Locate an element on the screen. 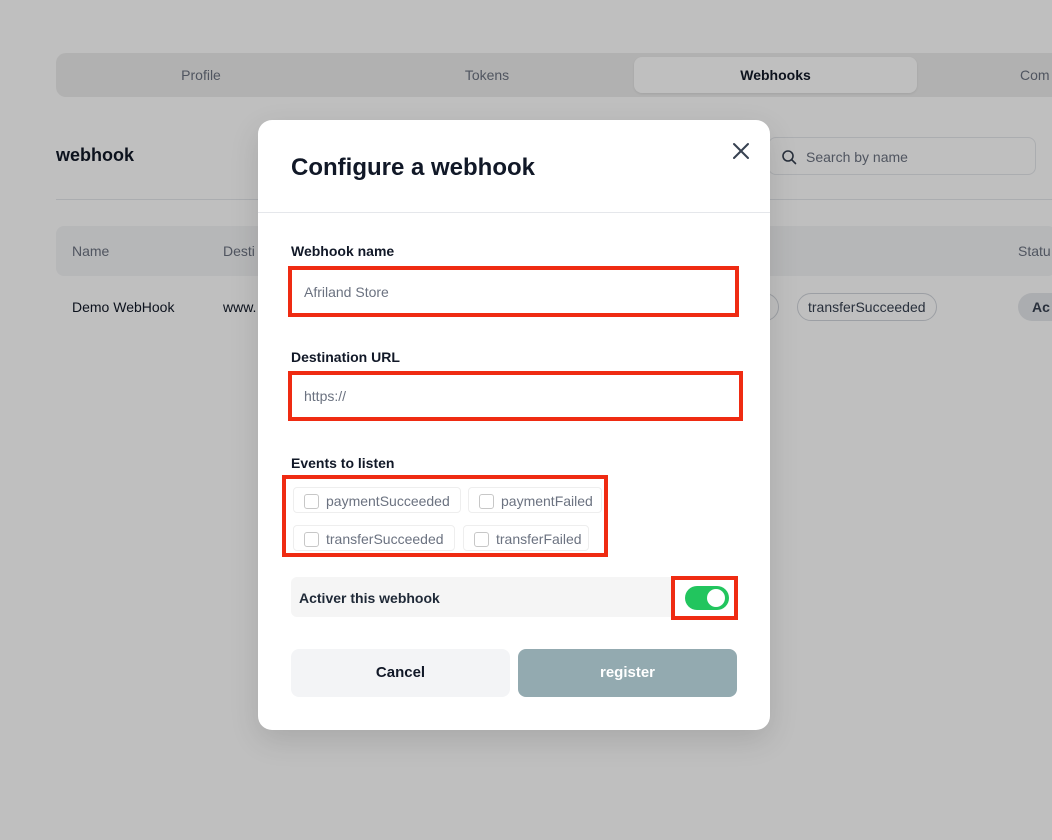  event-checkbox-payment-succeeded: paymentSucceeded is located at coordinates (377, 500).